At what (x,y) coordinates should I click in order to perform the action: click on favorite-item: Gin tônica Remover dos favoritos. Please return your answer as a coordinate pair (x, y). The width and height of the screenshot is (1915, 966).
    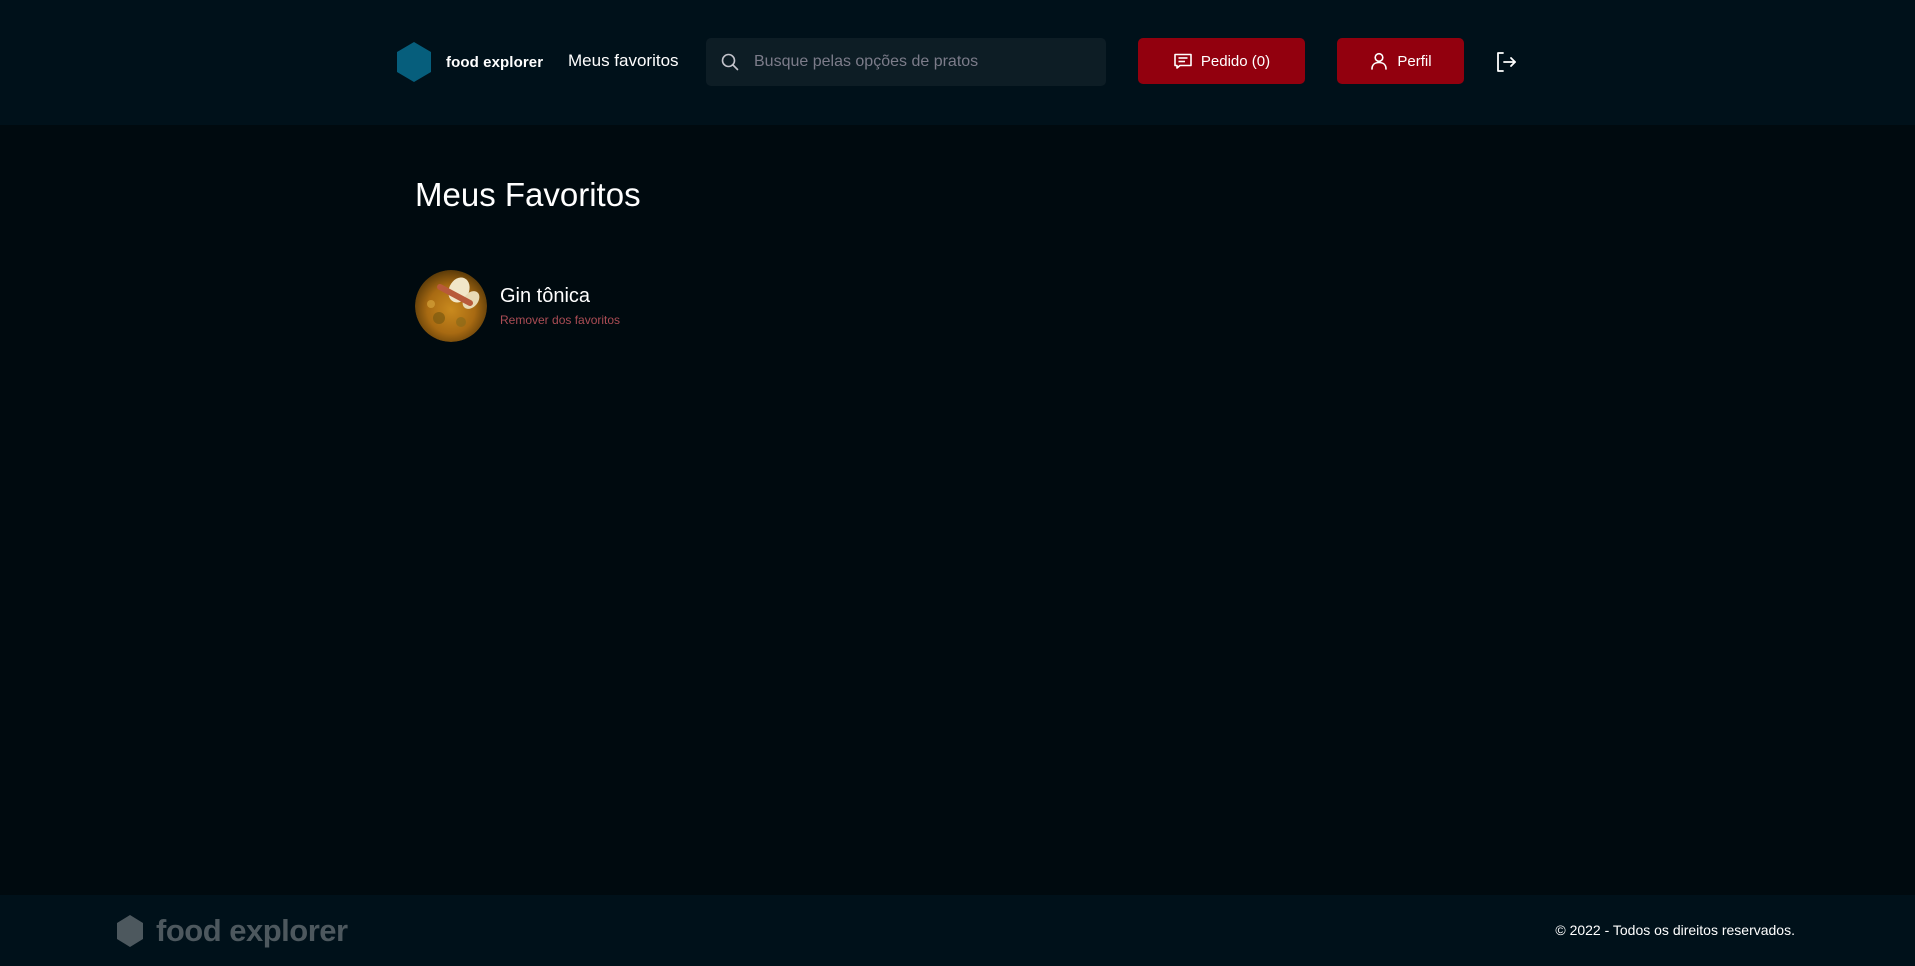
    Looking at the image, I should click on (517, 306).